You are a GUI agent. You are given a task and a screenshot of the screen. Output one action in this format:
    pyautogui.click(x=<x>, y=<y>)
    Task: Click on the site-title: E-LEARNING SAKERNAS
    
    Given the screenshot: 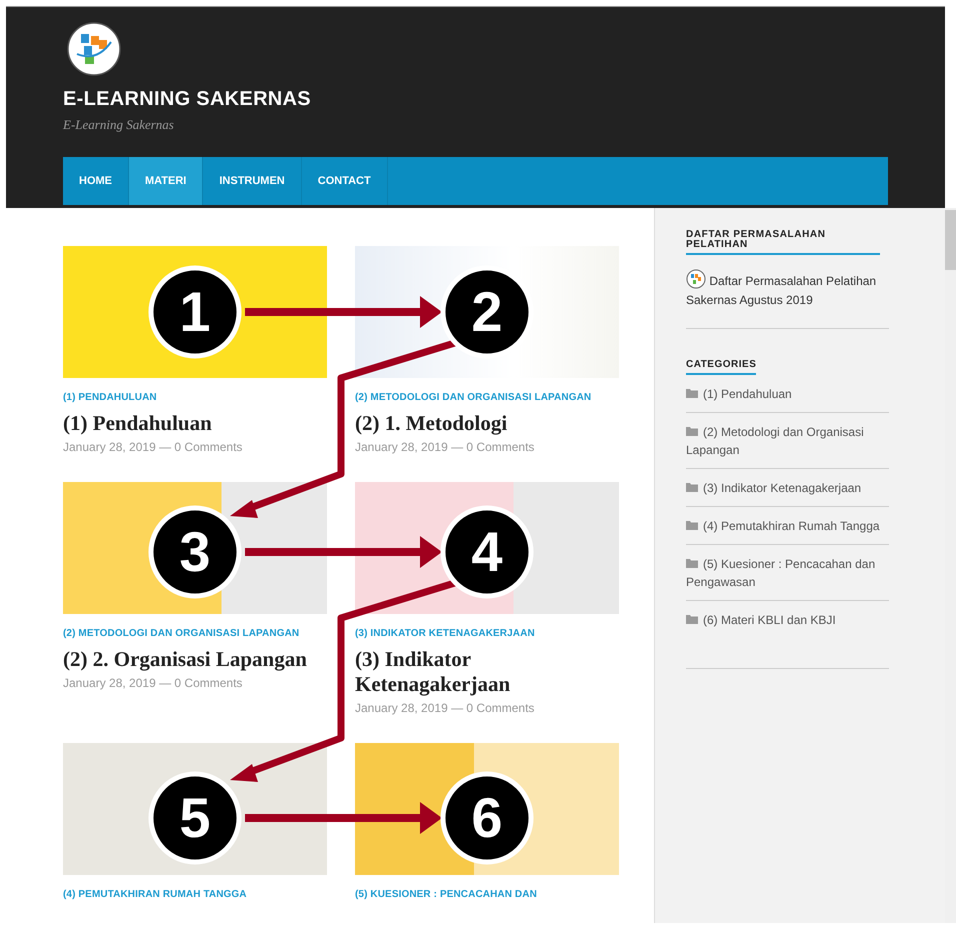 What is the action you would take?
    pyautogui.click(x=475, y=99)
    